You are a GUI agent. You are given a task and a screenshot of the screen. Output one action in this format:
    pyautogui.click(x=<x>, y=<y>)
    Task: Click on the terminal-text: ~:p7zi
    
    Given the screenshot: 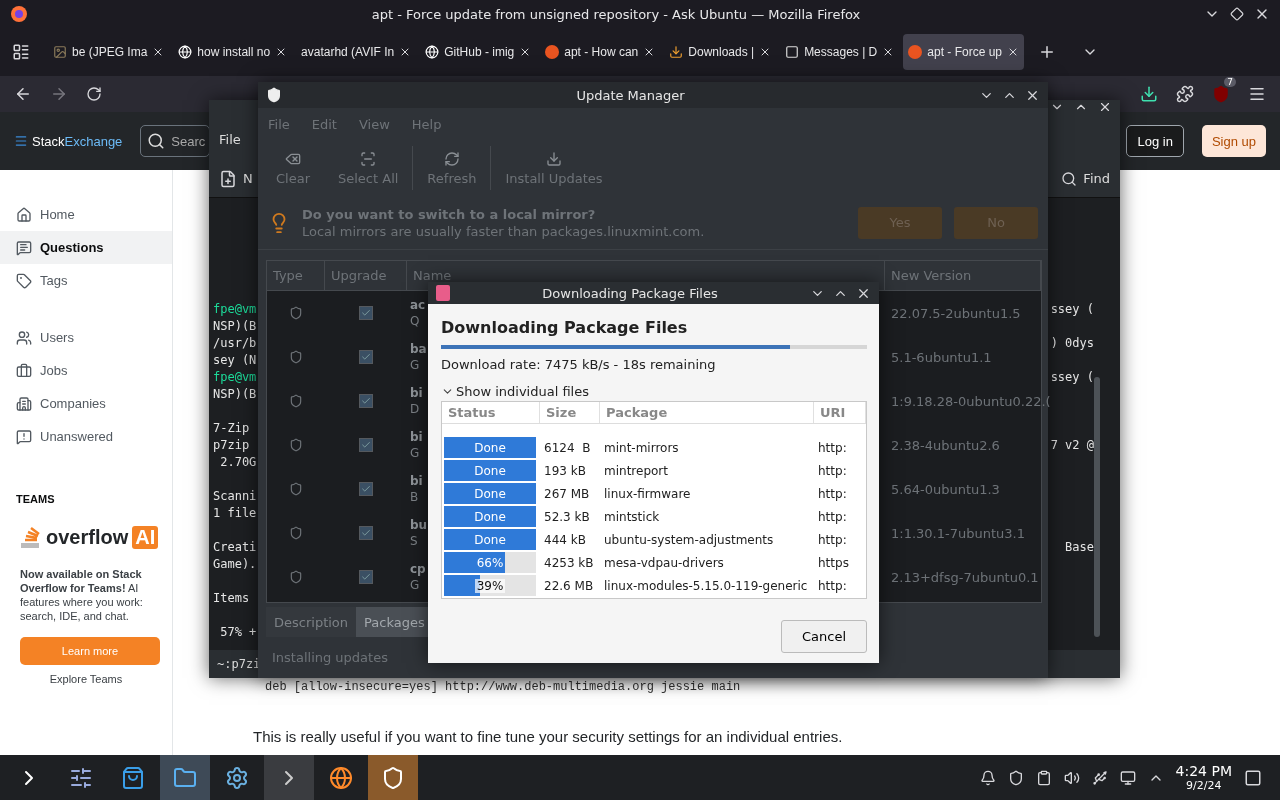 What is the action you would take?
    pyautogui.click(x=239, y=664)
    